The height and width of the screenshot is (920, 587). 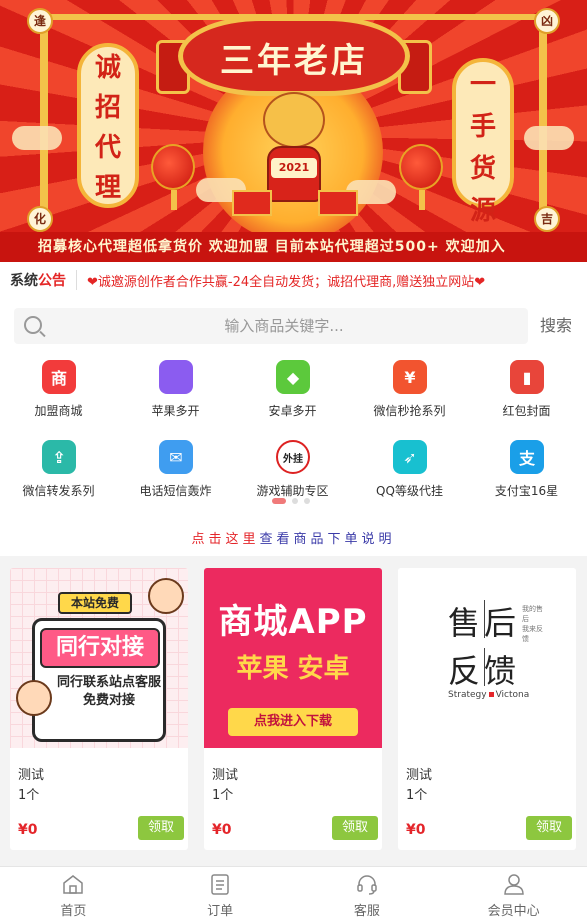 I want to click on product-image: 本站免费 同行对接 同行联系站点客服 免费对接, so click(x=99, y=658).